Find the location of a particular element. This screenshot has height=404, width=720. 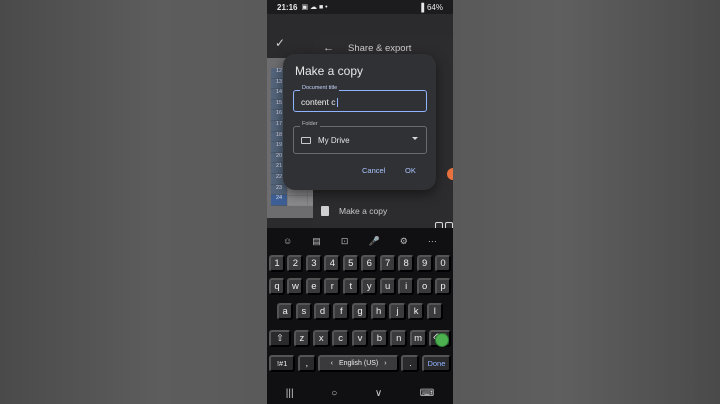

document-title-input: content c is located at coordinates (319, 102).